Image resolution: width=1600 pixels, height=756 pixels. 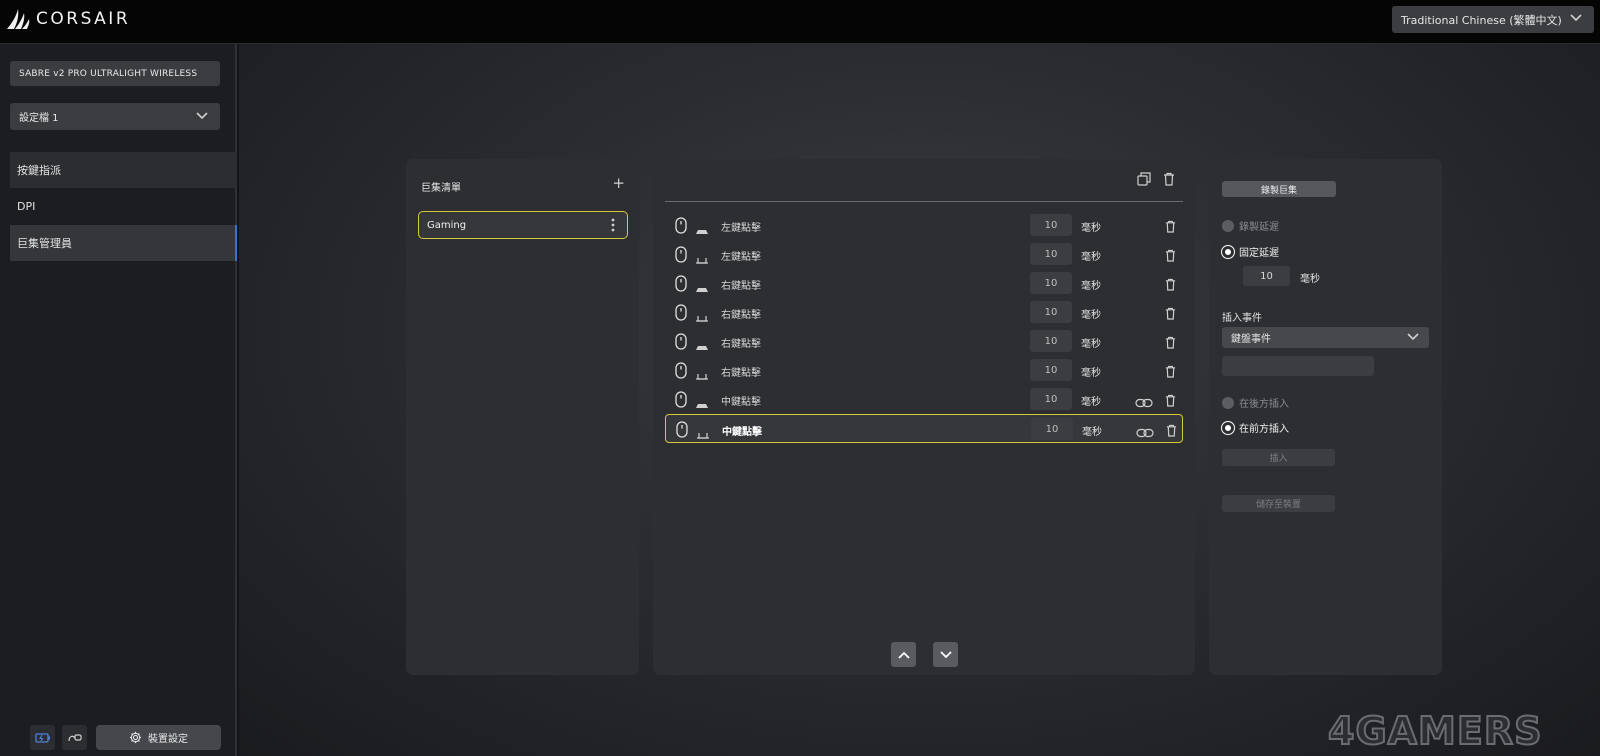 What do you see at coordinates (1259, 227) in the screenshot?
I see `record-delay-label: 錄製延遲` at bounding box center [1259, 227].